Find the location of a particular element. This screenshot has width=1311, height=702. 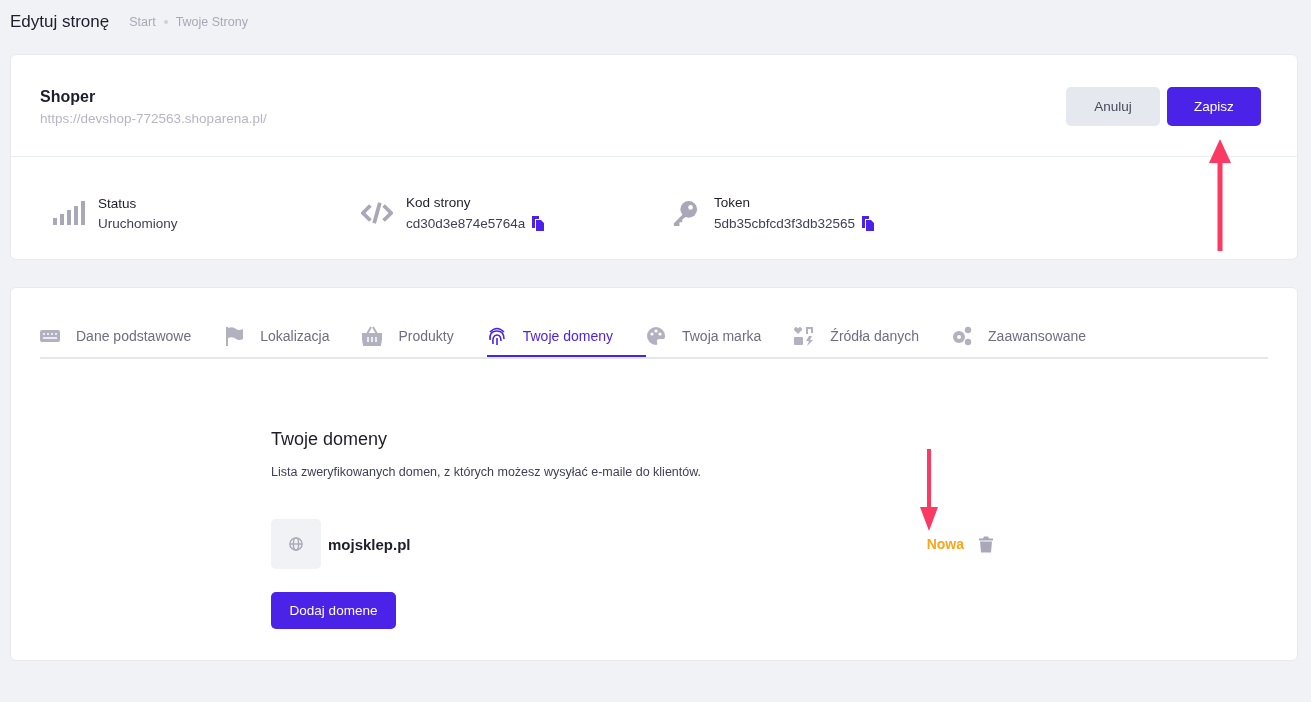

section-title: Twoje domeny is located at coordinates (329, 439).